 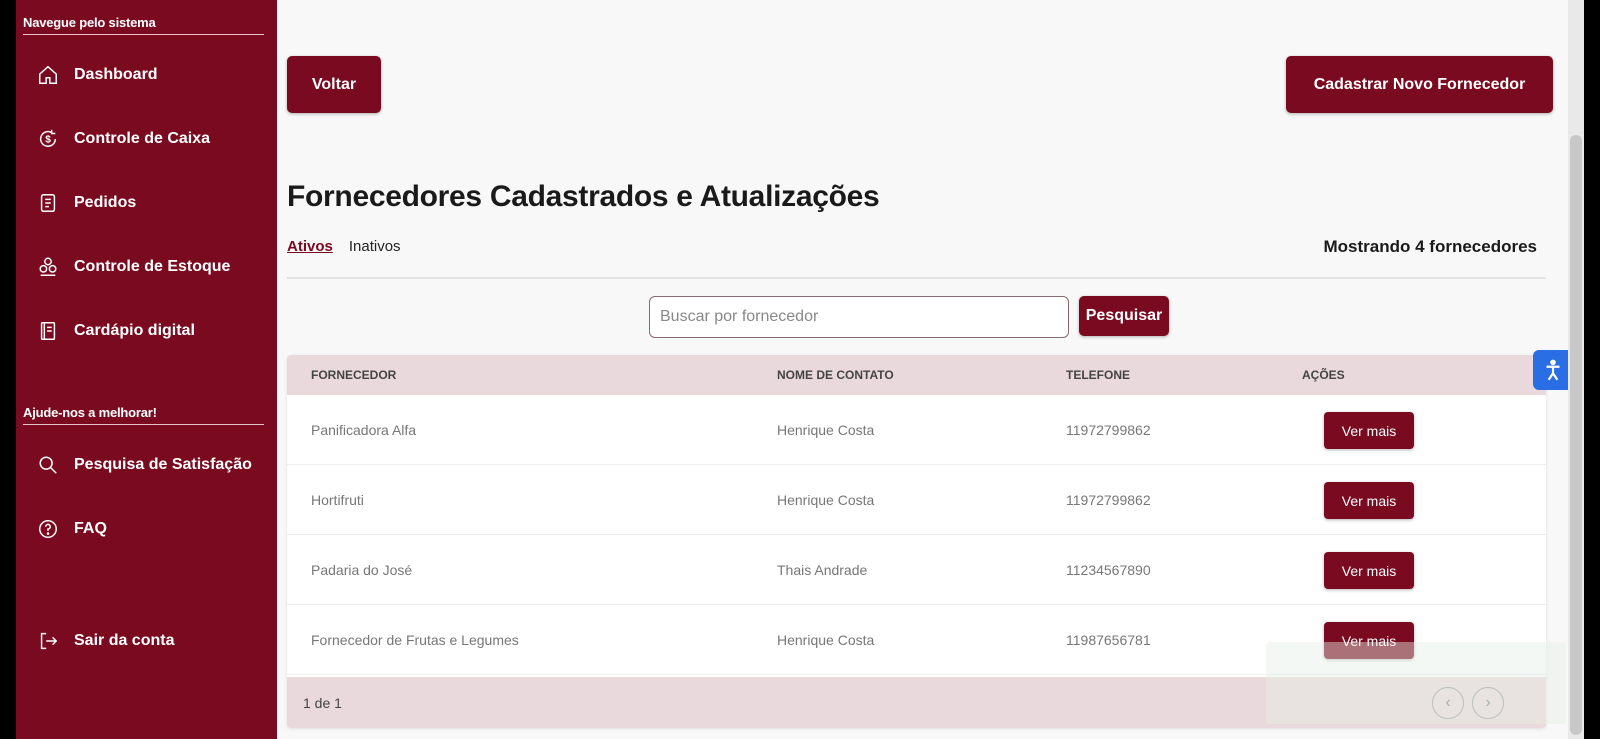 What do you see at coordinates (163, 464) in the screenshot?
I see `sidebar-item-label: Pesquisa de Satisfação` at bounding box center [163, 464].